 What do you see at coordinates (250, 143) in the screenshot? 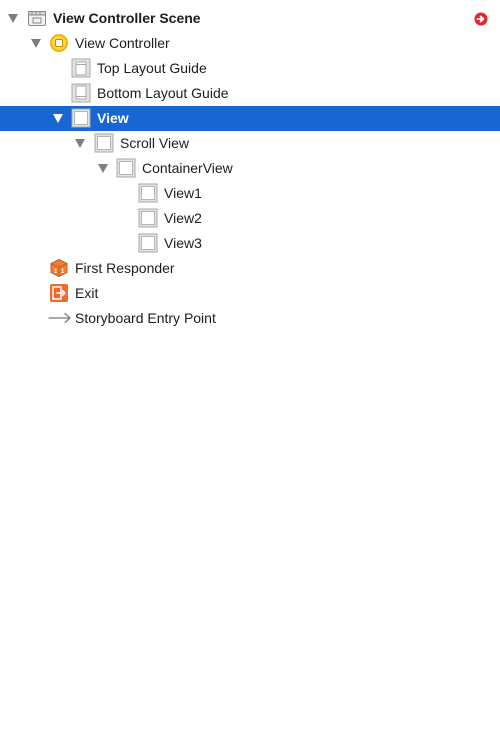
I see `outline-row-scroll-view: Scroll View` at bounding box center [250, 143].